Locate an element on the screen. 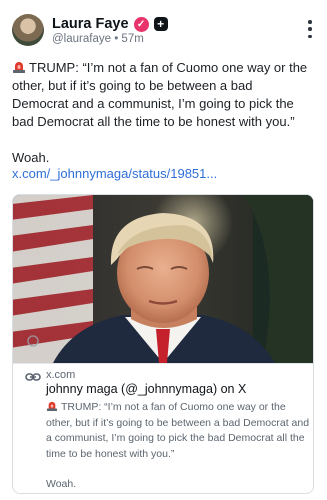 The height and width of the screenshot is (500, 327). card-title: johnny maga (@_johnnymaga) on X is located at coordinates (146, 389).